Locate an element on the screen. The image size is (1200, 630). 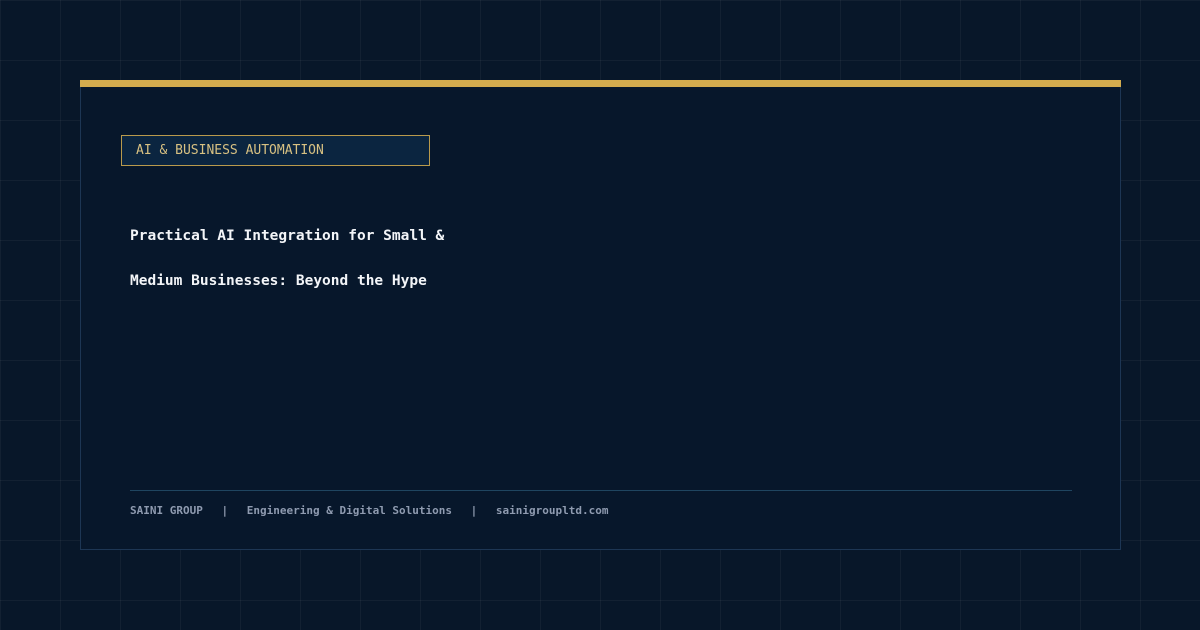
accent-bar is located at coordinates (600, 83).